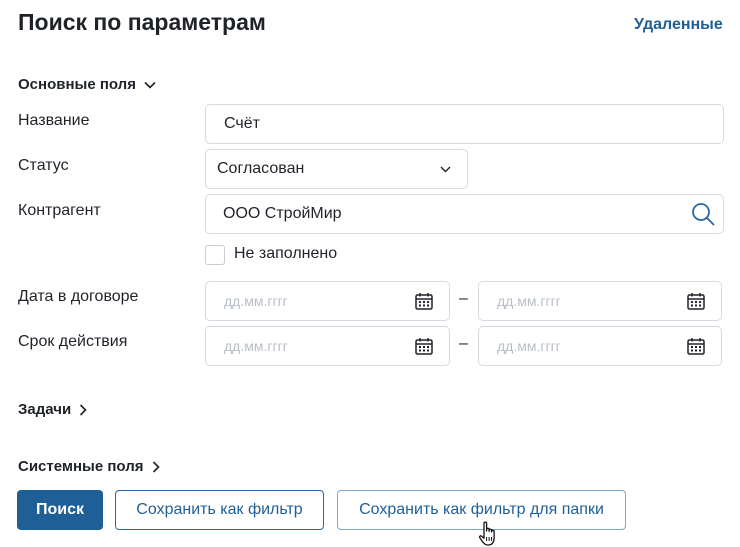 This screenshot has height=547, width=740. I want to click on name-value: Счёт, so click(242, 123).